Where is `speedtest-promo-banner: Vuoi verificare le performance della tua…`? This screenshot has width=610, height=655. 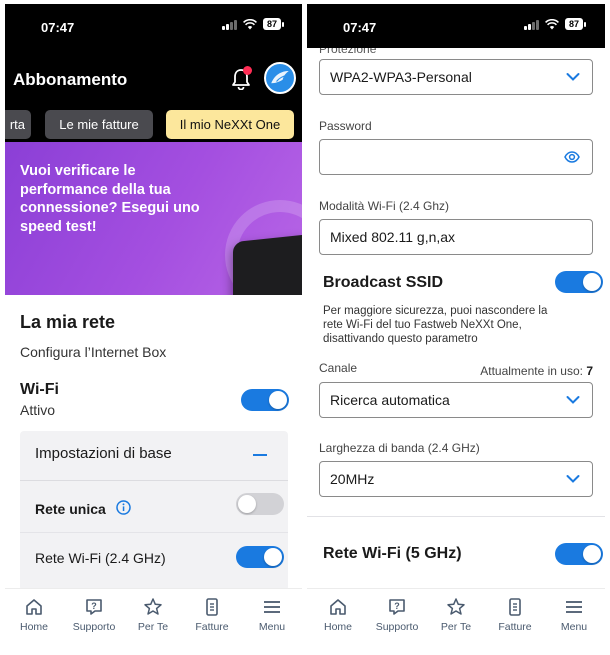
speedtest-promo-banner: Vuoi verificare le performance della tua… is located at coordinates (154, 218).